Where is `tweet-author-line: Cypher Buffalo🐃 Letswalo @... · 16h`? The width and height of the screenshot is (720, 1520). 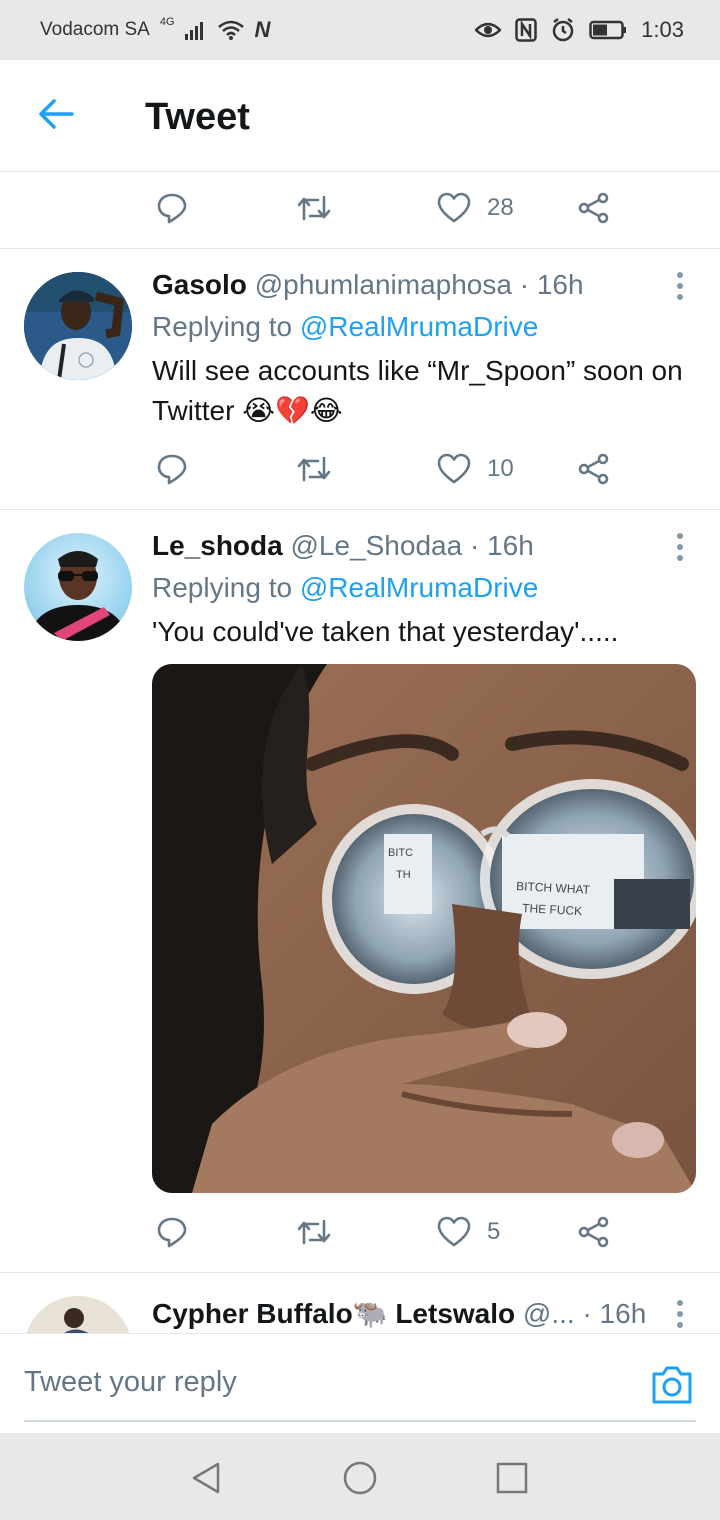
tweet-author-line: Cypher Buffalo🐃 Letswalo @... · 16h is located at coordinates (399, 1313).